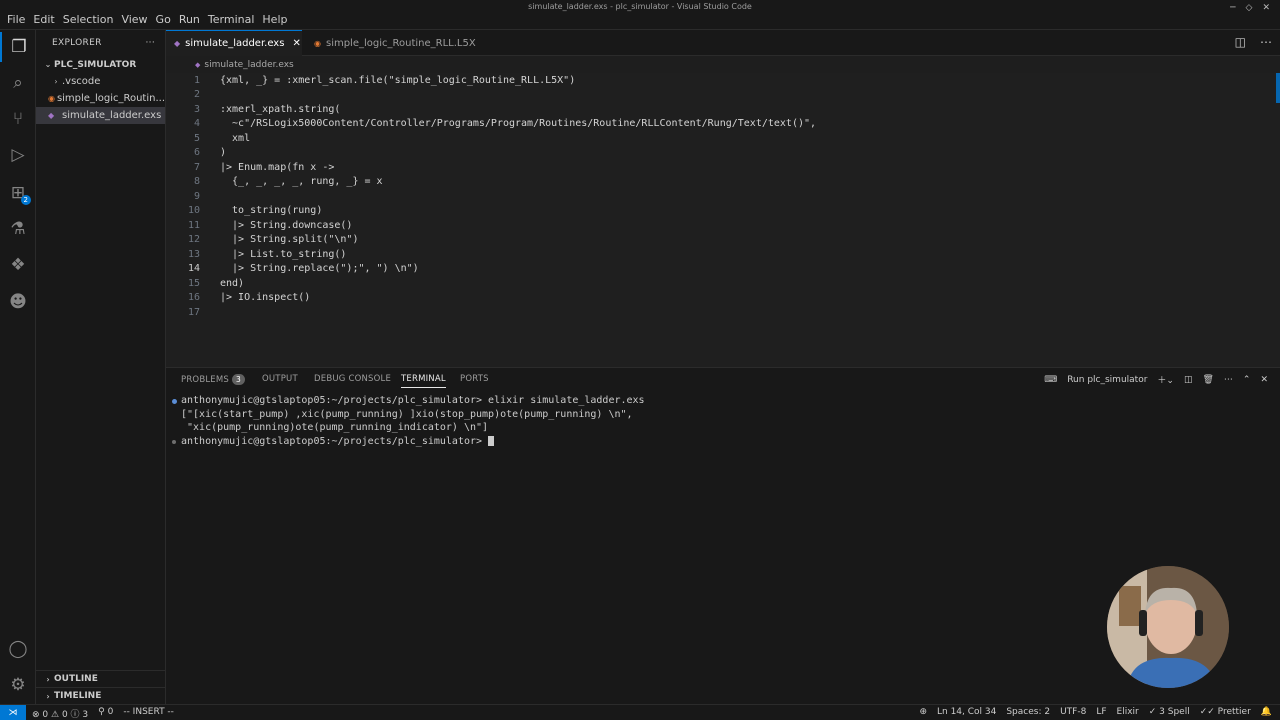 This screenshot has width=1280, height=720. I want to click on menu-item-go: Go, so click(163, 19).